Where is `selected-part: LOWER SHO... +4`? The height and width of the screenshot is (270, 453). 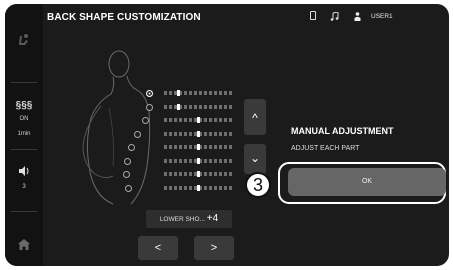
selected-part: LOWER SHO... +4 is located at coordinates (189, 219).